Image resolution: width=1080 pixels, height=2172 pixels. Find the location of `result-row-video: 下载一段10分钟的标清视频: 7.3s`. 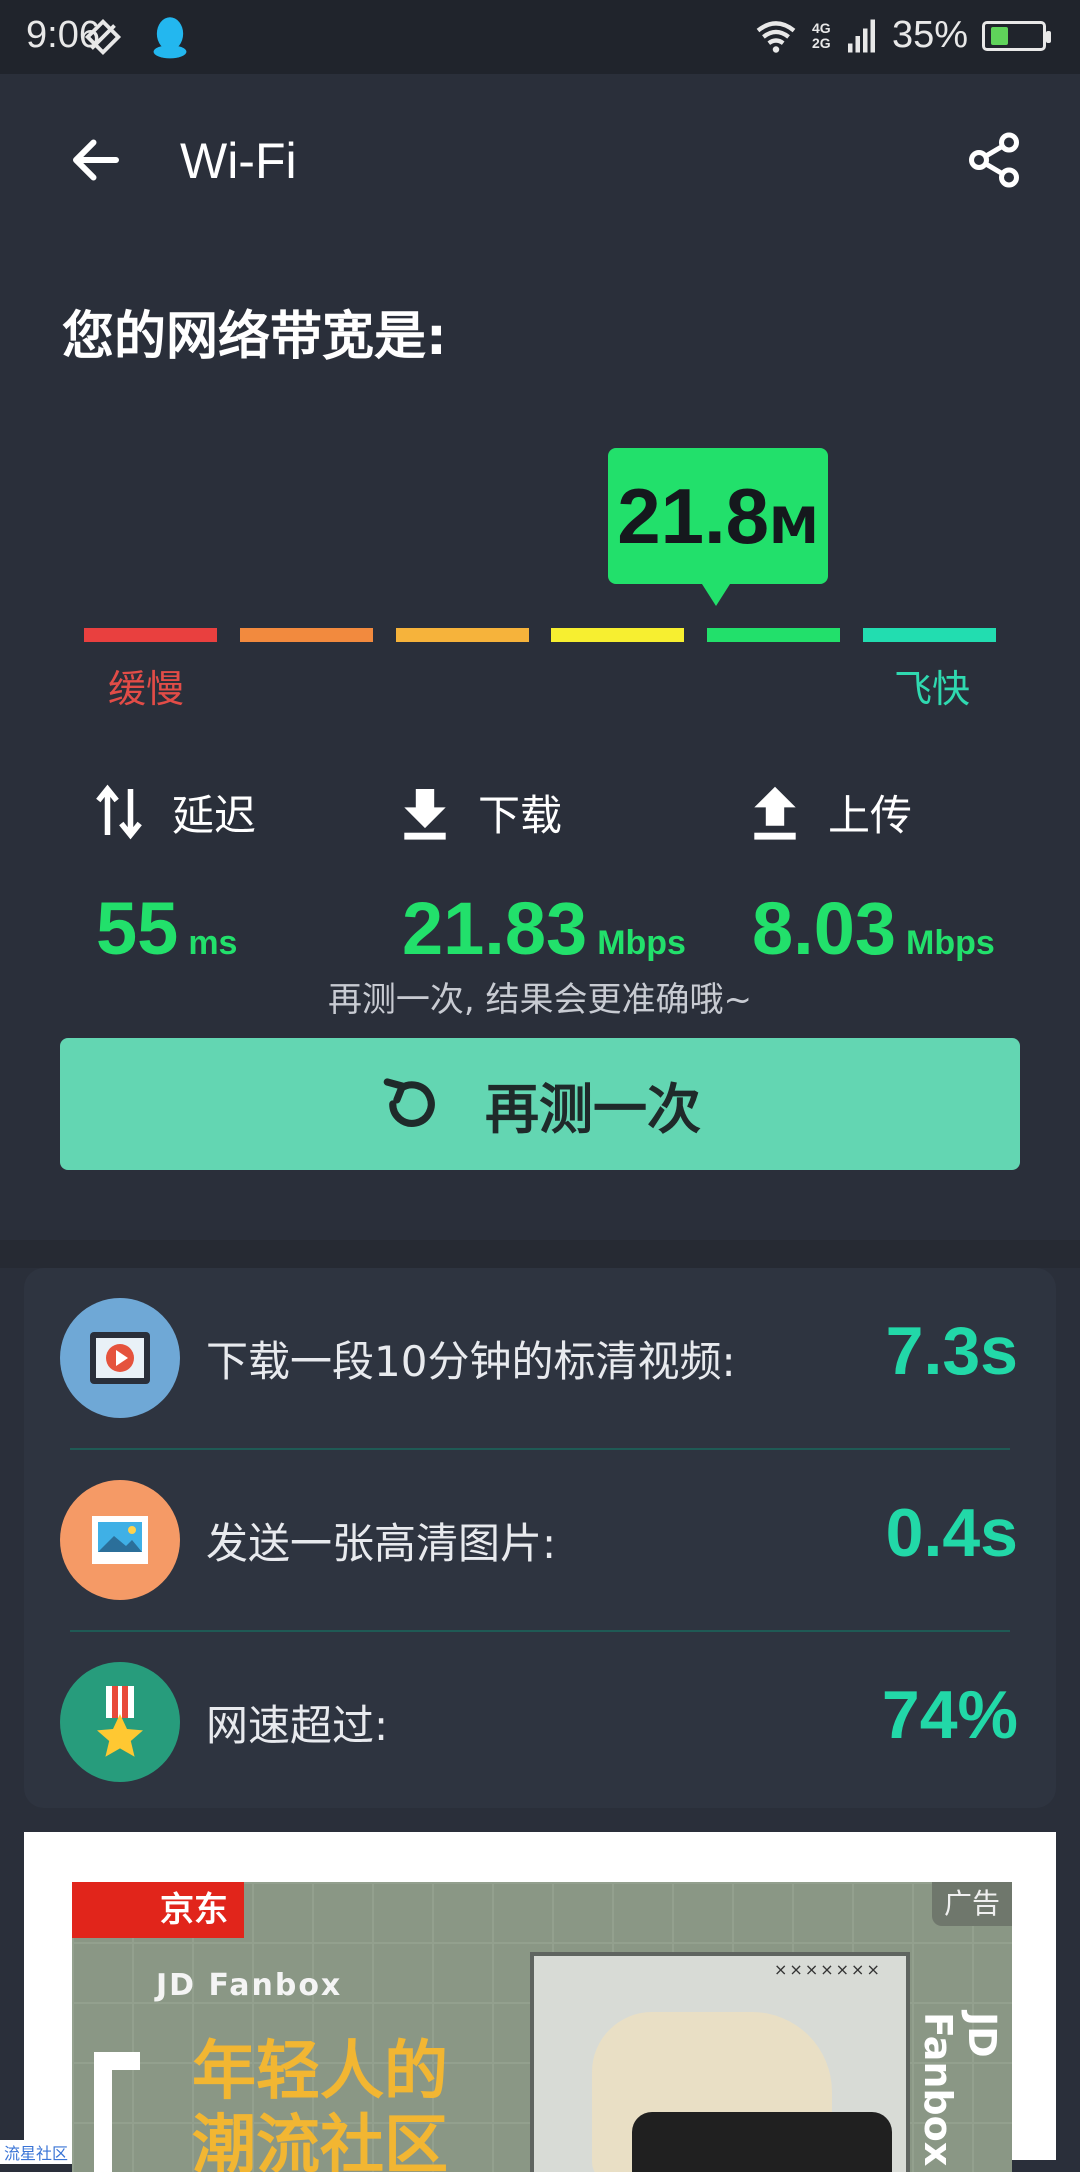

result-row-video: 下载一段10分钟的标清视频: 7.3s is located at coordinates (540, 1358).